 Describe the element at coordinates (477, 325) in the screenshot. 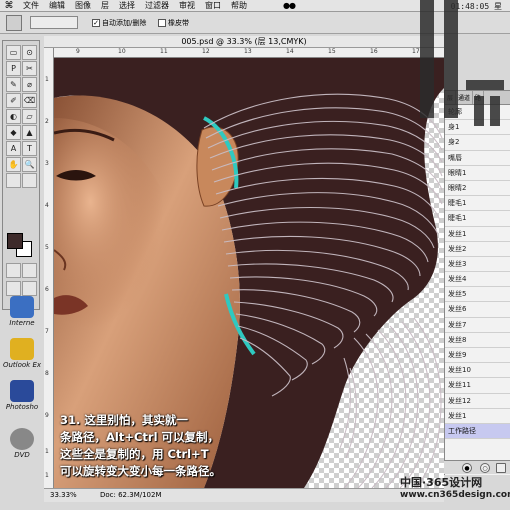

I see `path-list-item: 发丝7` at that location.